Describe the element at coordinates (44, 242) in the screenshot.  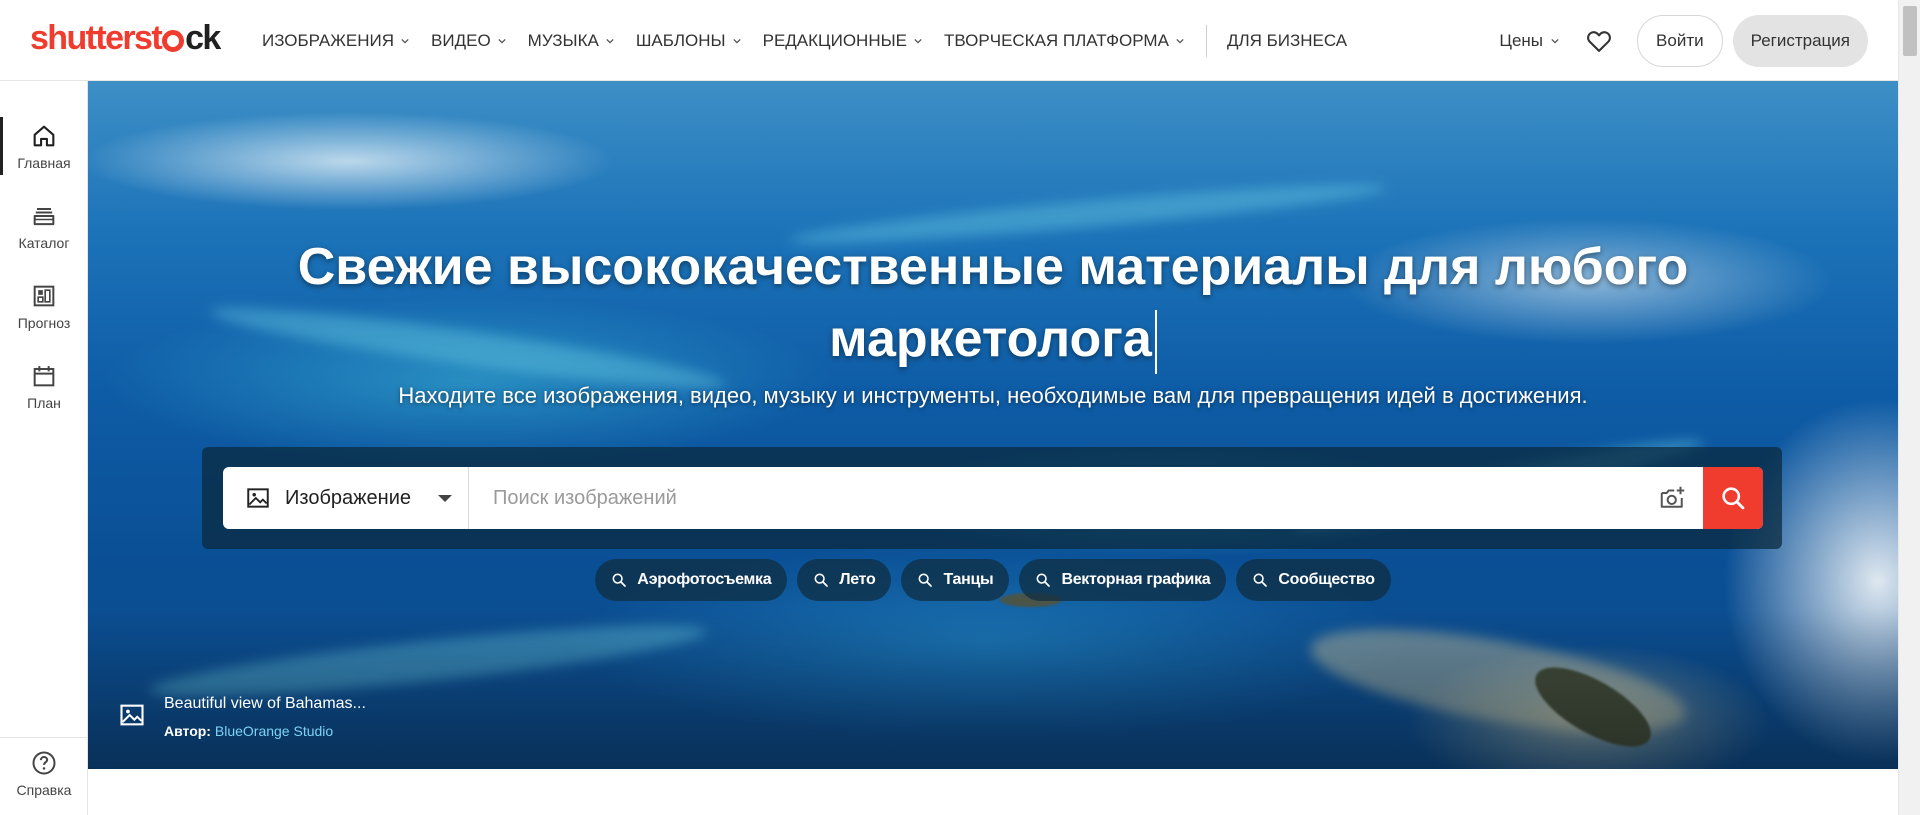
I see `sidebar-item-label: Каталог` at that location.